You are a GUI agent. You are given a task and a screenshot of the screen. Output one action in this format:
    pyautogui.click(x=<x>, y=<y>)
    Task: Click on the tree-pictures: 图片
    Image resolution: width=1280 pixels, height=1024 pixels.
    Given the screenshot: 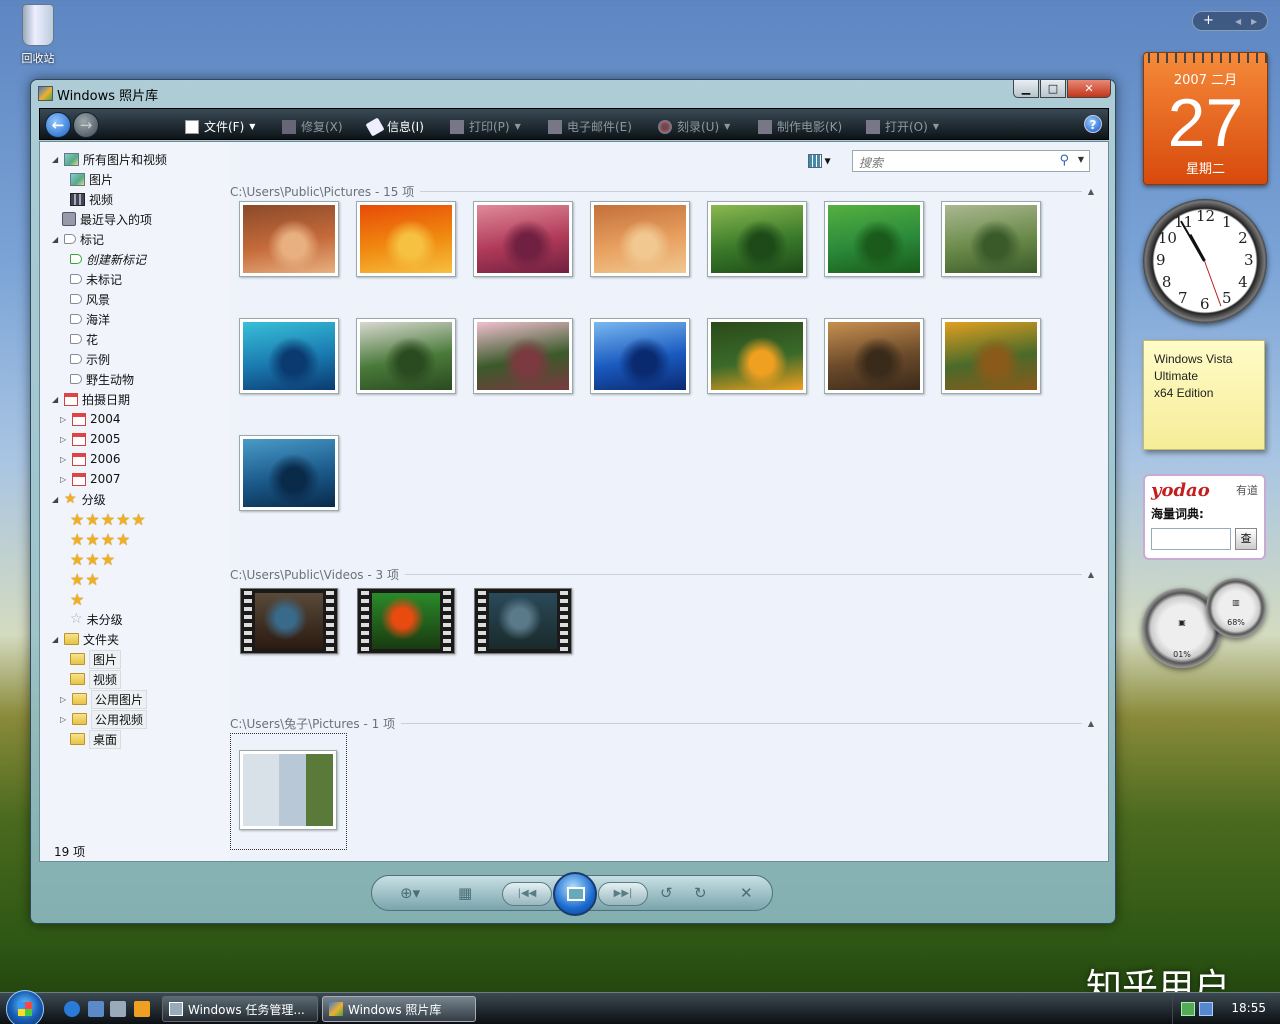 What is the action you would take?
    pyautogui.click(x=91, y=179)
    